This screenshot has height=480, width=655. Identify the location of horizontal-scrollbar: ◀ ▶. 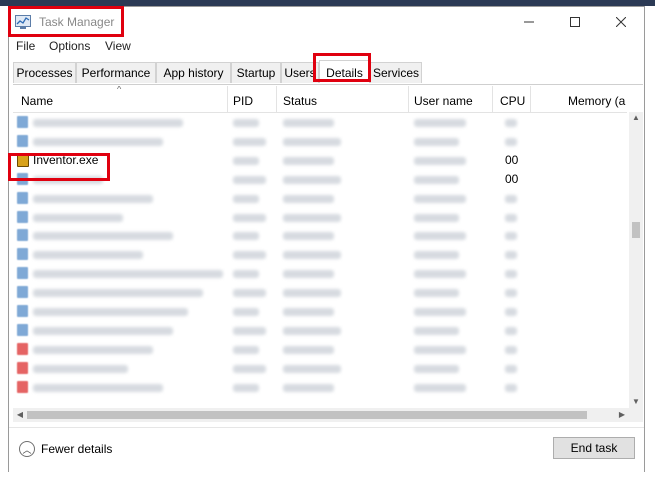
(321, 415).